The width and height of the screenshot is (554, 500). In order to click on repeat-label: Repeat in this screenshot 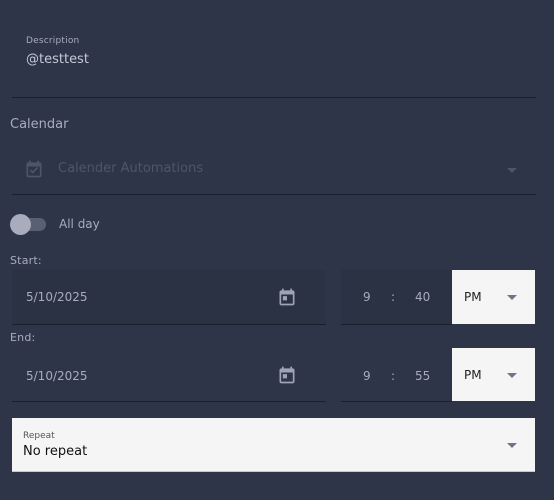, I will do `click(39, 436)`.